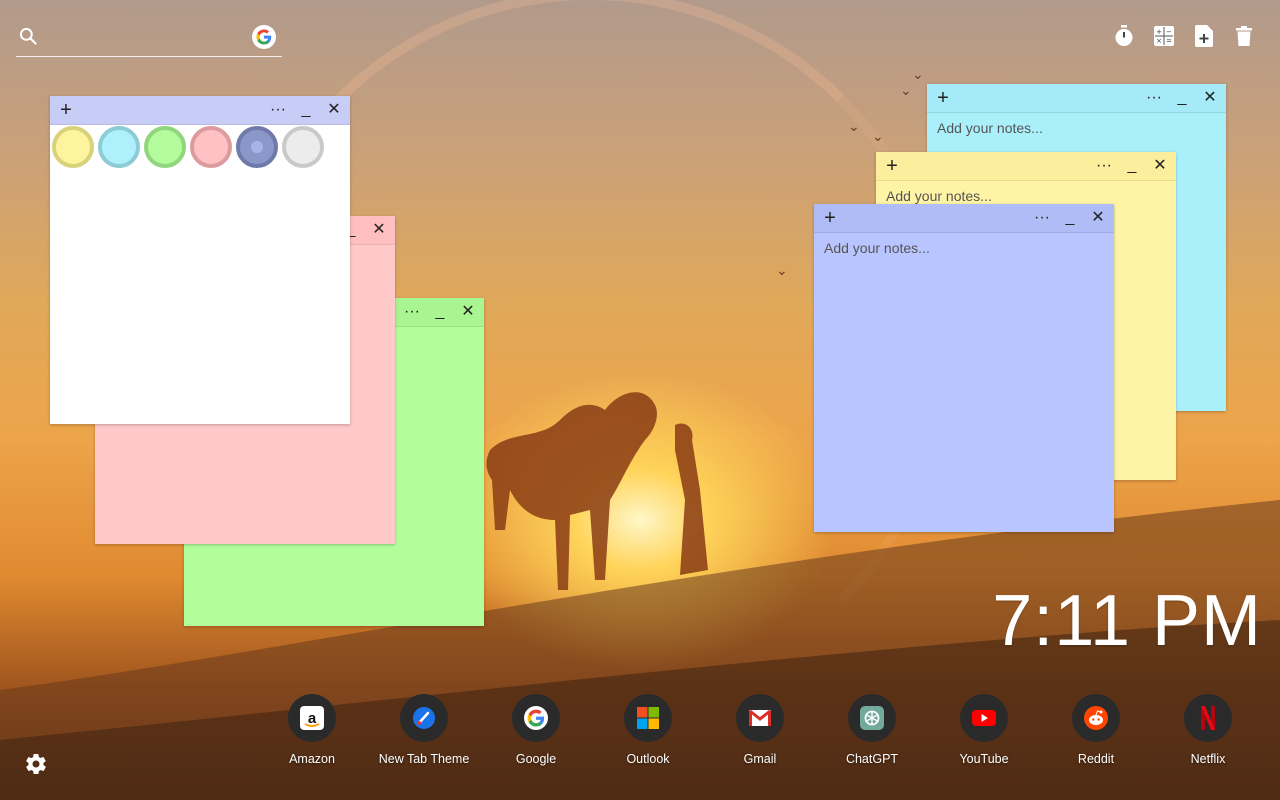 The image size is (1280, 800). I want to click on clock-time: 7:11 PM, so click(1127, 621).